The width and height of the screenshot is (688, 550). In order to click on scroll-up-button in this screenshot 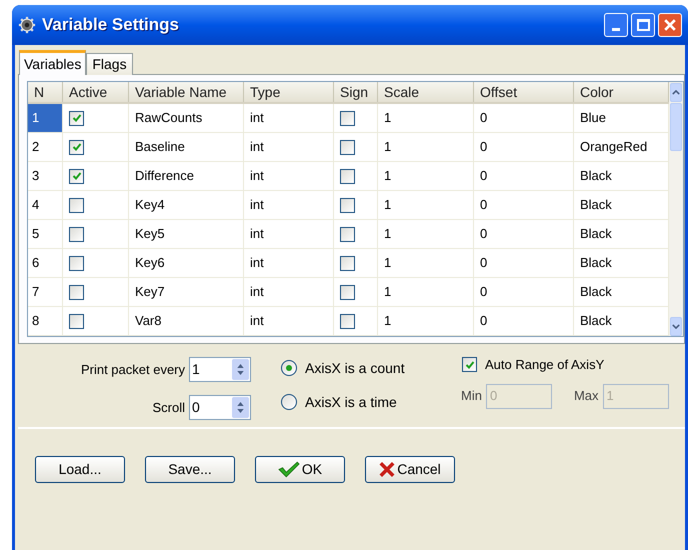, I will do `click(676, 92)`.